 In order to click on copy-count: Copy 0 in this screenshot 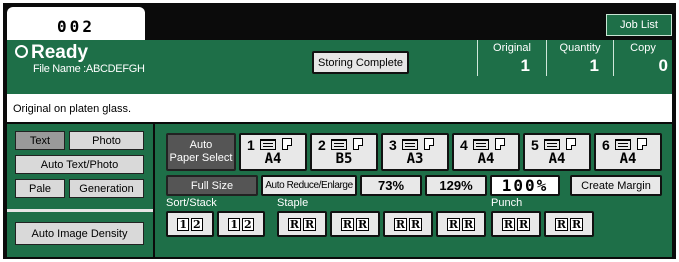, I will do `click(642, 58)`.